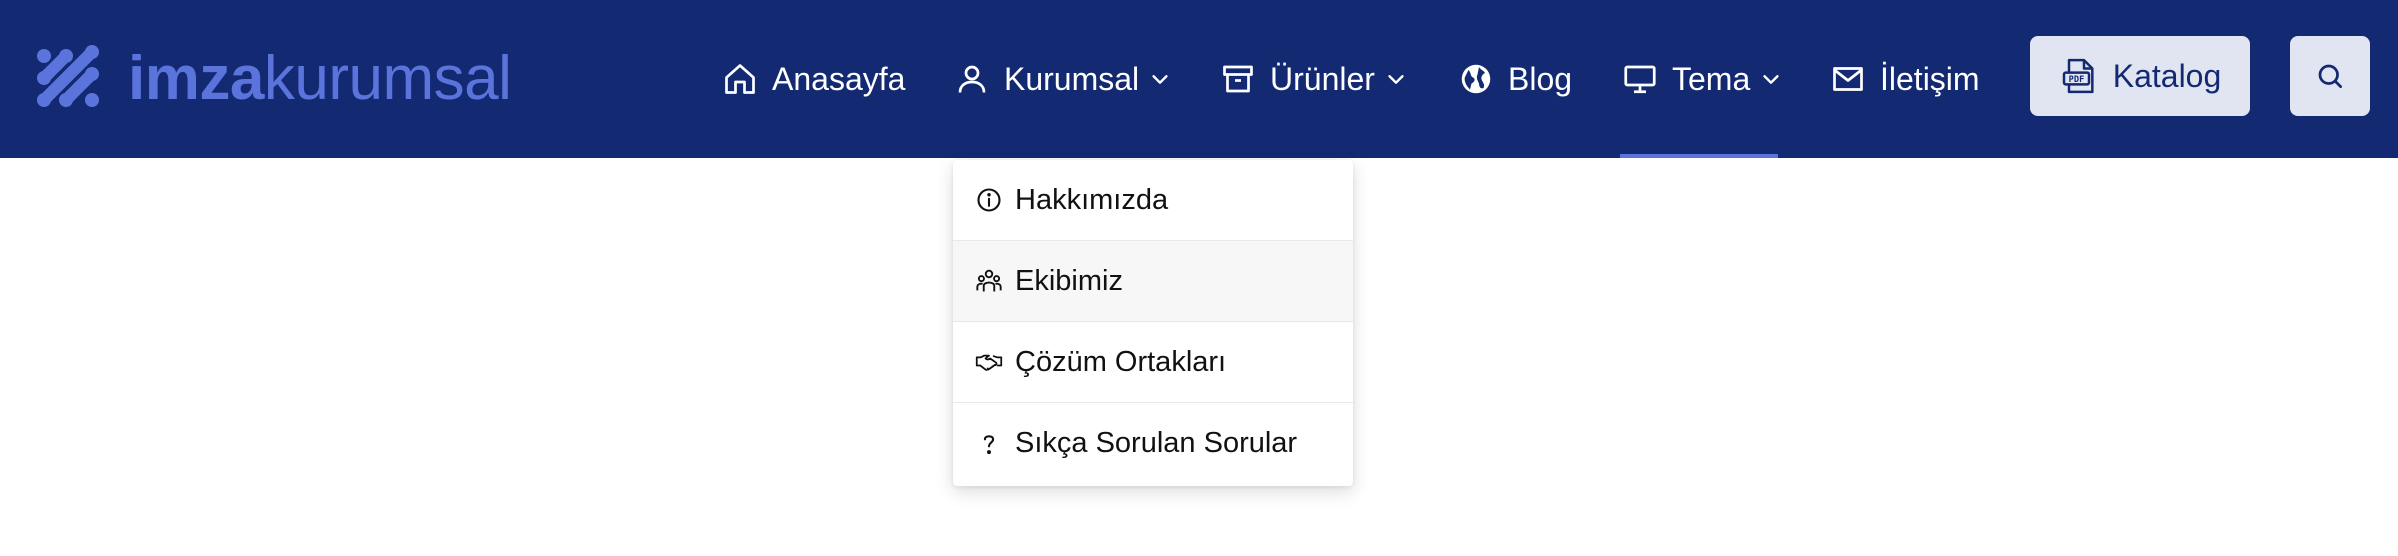  What do you see at coordinates (2076, 80) in the screenshot?
I see `svg-text: PDF` at bounding box center [2076, 80].